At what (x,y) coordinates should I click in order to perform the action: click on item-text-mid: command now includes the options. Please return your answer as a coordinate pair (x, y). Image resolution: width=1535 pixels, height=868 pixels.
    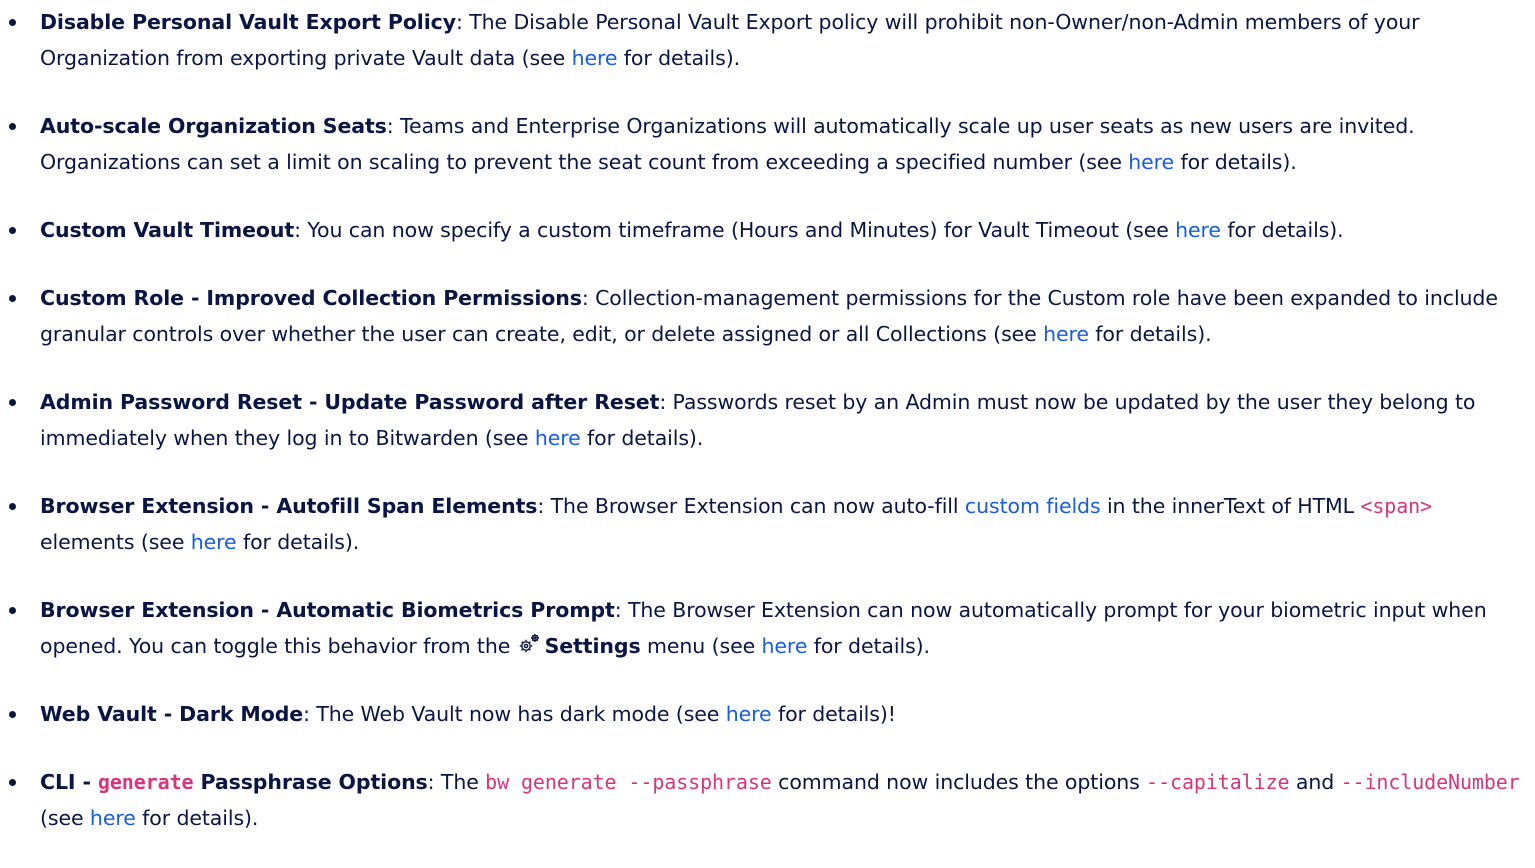
    Looking at the image, I should click on (959, 782).